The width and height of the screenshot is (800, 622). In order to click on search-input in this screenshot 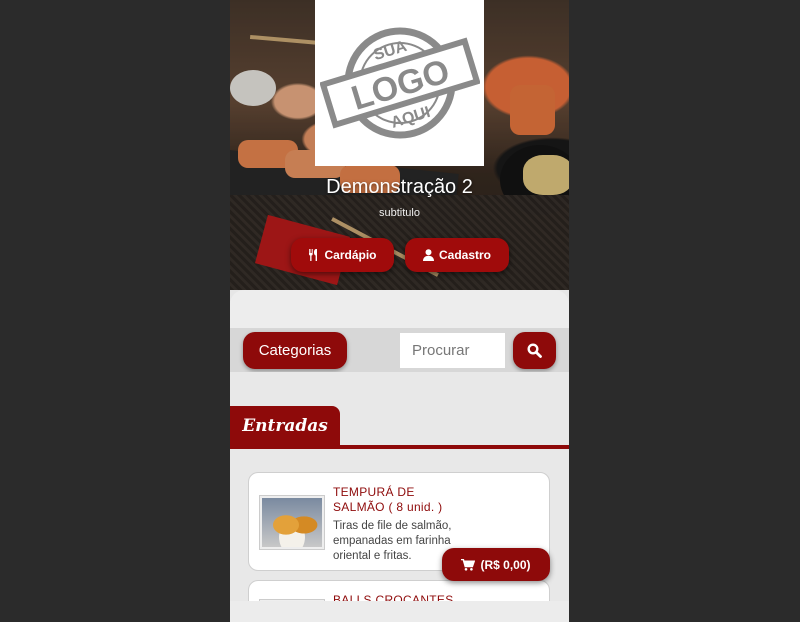, I will do `click(452, 350)`.